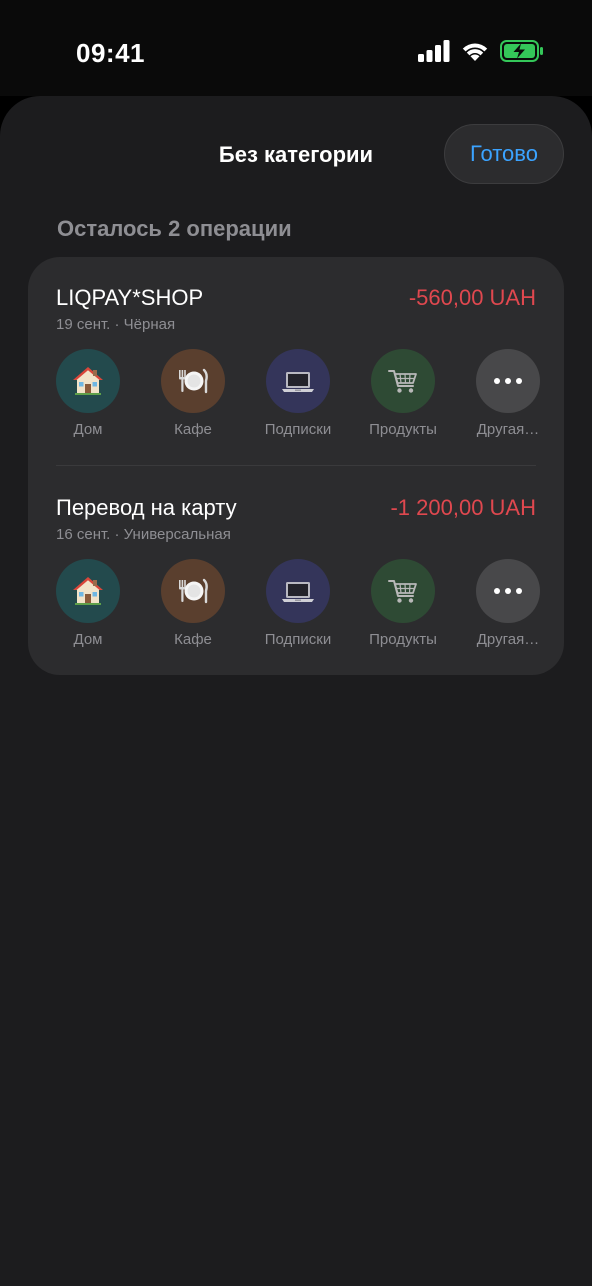  Describe the element at coordinates (130, 297) in the screenshot. I see `transaction-title: LIQPAY*SHOP` at that location.